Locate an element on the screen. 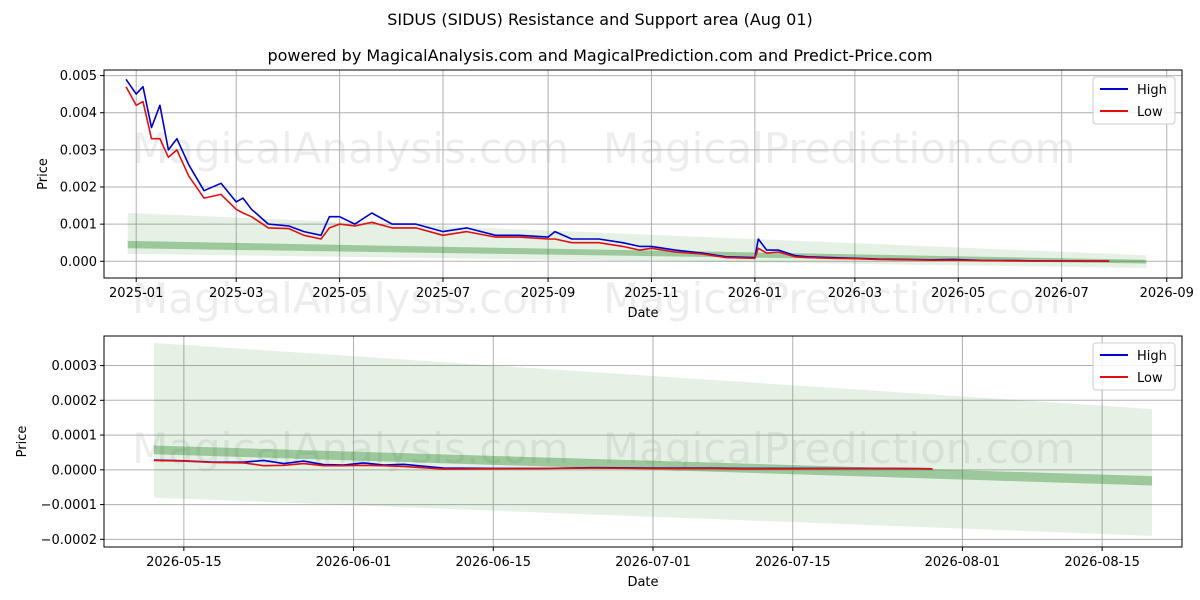  x-tick-label: 2025-11 is located at coordinates (651, 293).